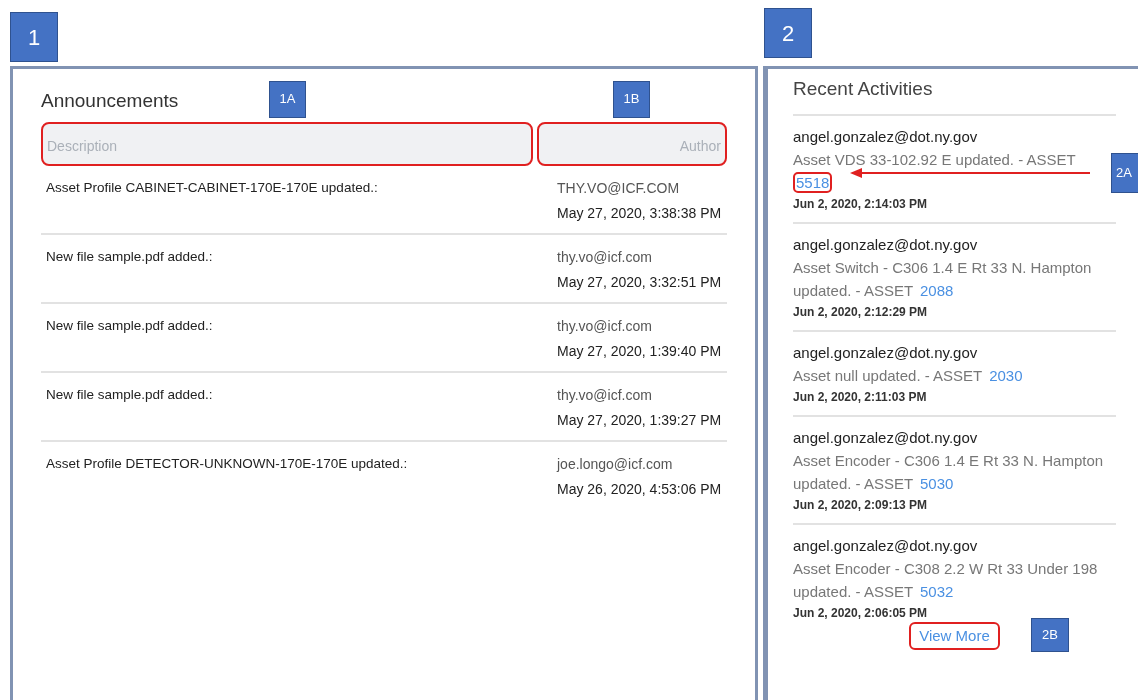 The width and height of the screenshot is (1138, 700). What do you see at coordinates (615, 464) in the screenshot?
I see `author-cell-text: joe.longo@icf.com` at bounding box center [615, 464].